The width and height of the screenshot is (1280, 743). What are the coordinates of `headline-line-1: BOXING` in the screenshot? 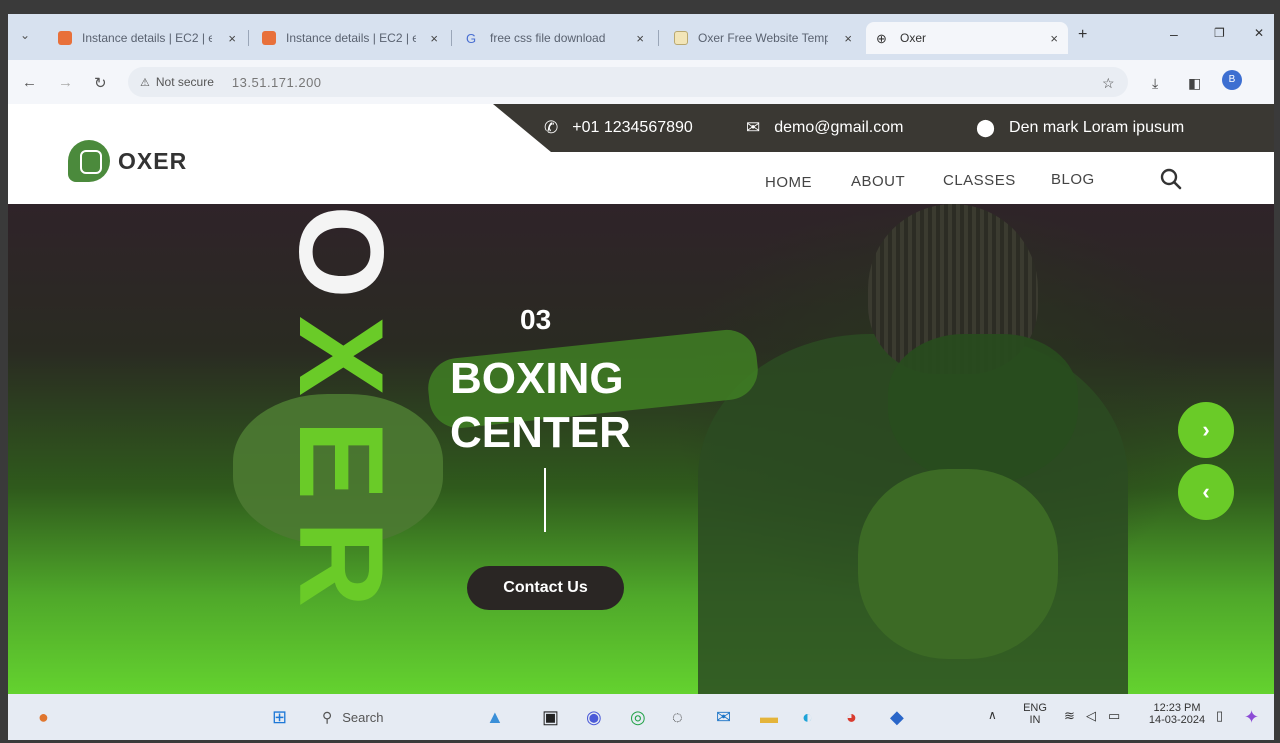 It's located at (537, 378).